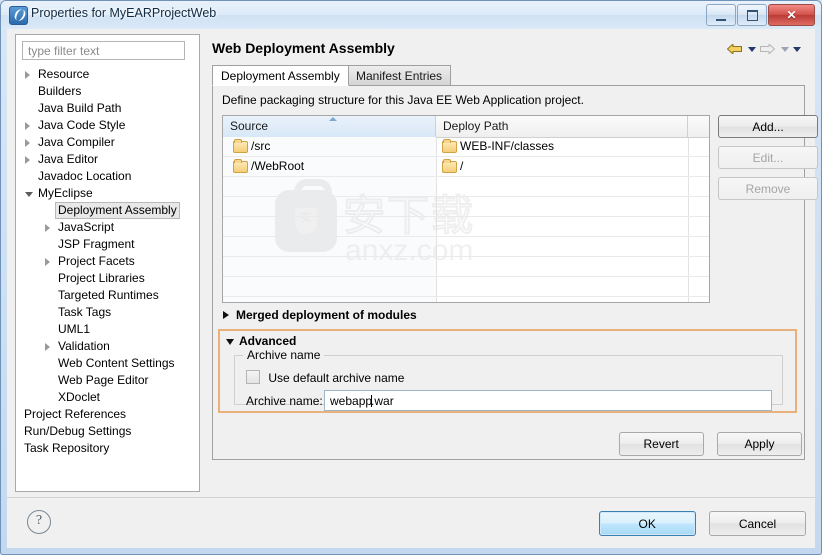 The width and height of the screenshot is (822, 555). What do you see at coordinates (764, 49) in the screenshot?
I see `page-nav-icons` at bounding box center [764, 49].